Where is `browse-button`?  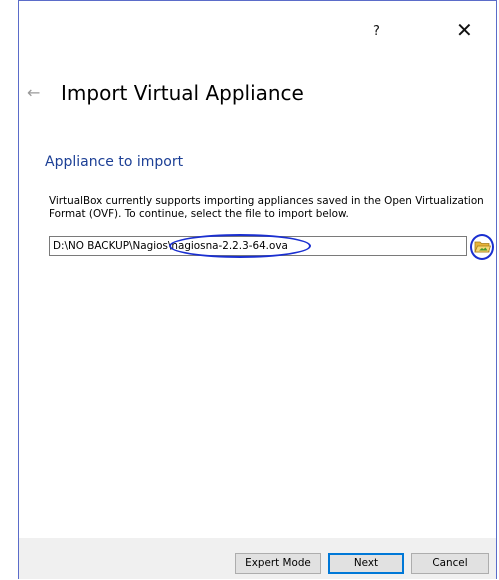 browse-button is located at coordinates (483, 246).